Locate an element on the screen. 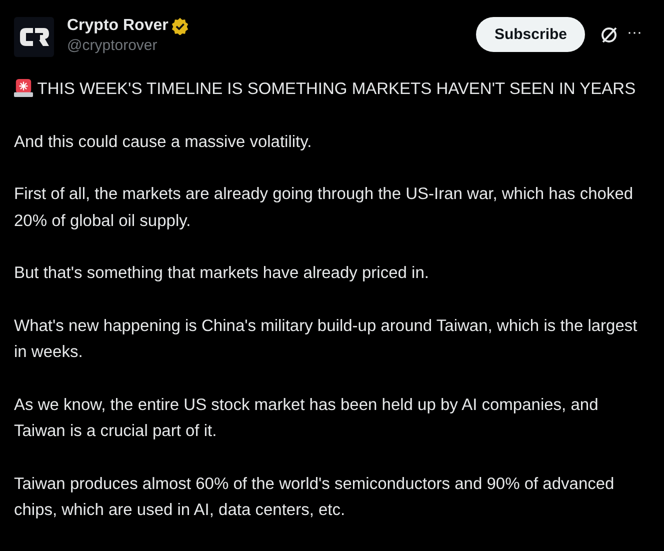  more-button: ··· is located at coordinates (634, 32).